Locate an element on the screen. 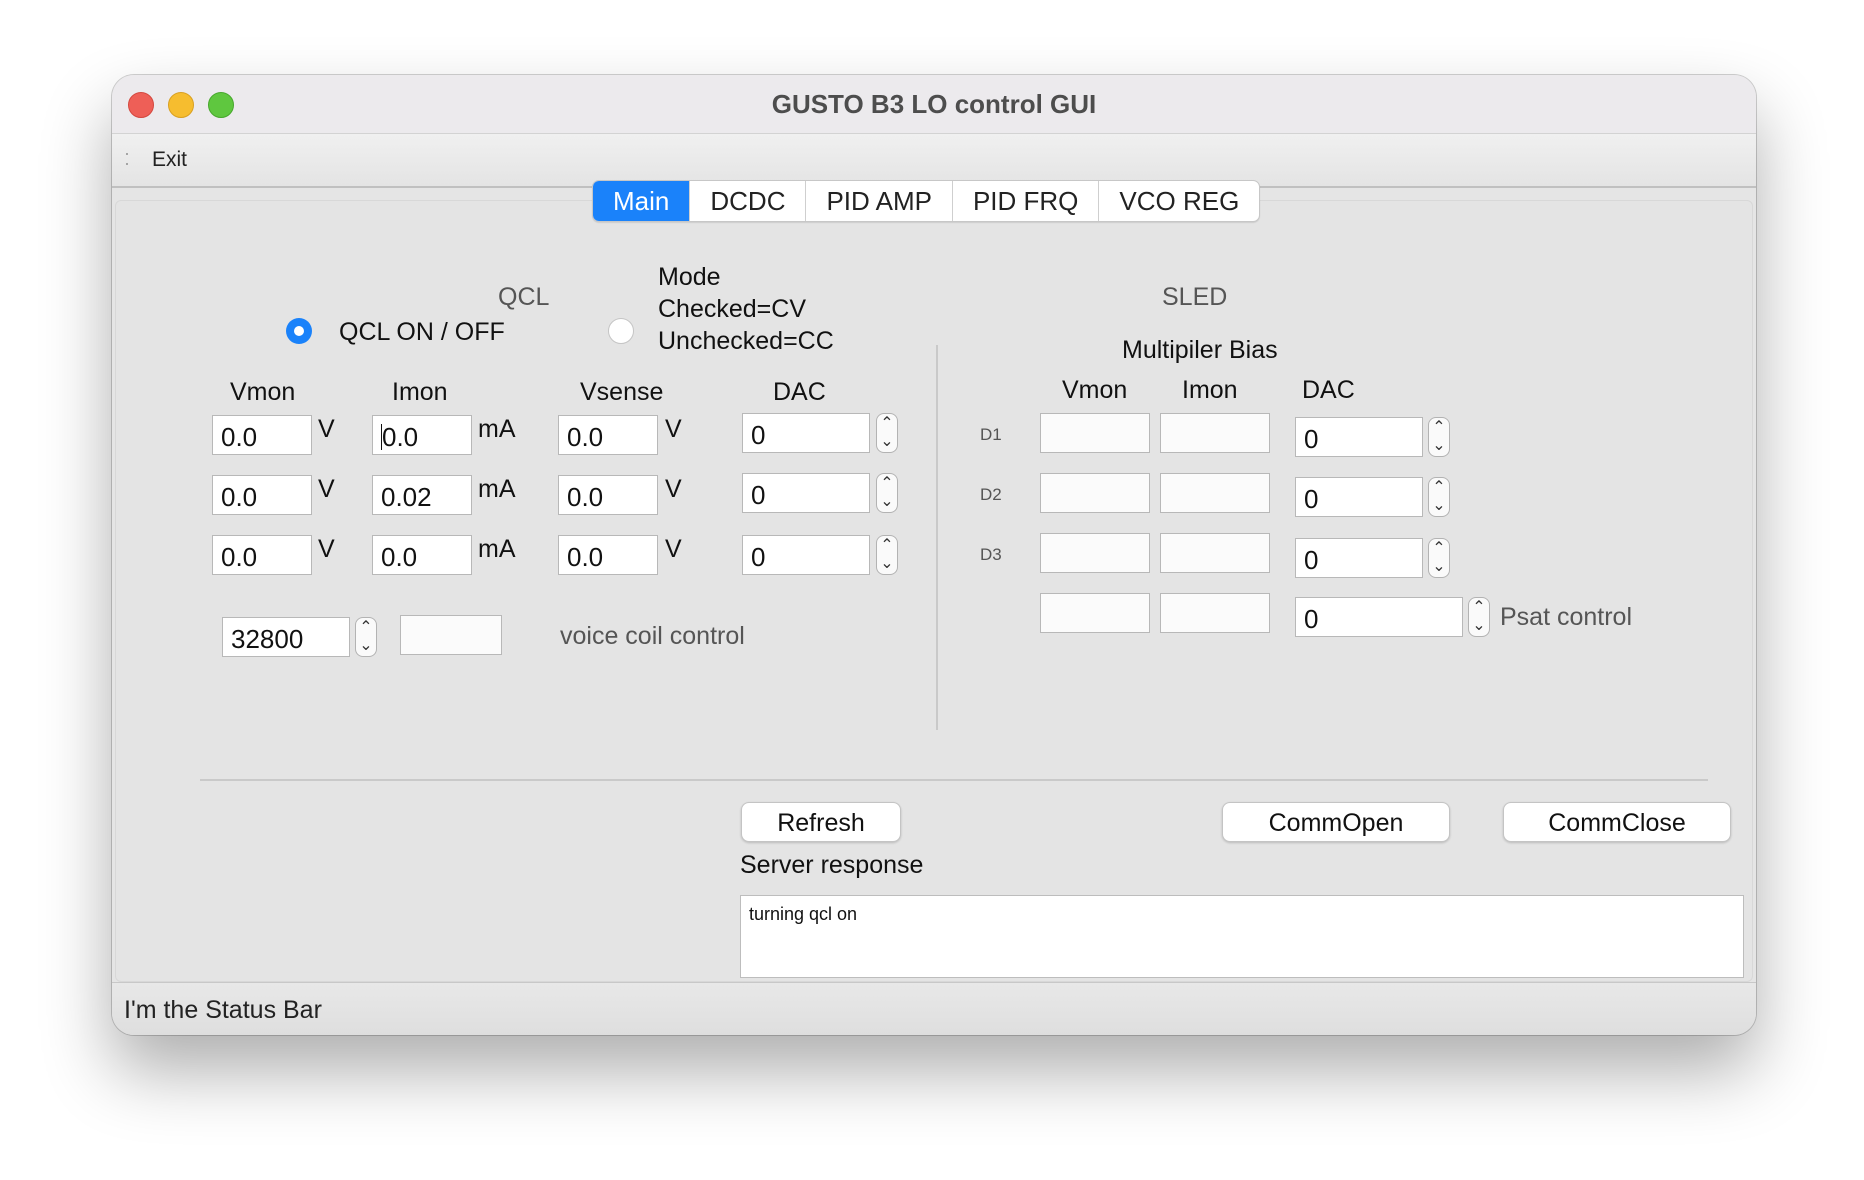  psat-vmon-field is located at coordinates (1095, 613).